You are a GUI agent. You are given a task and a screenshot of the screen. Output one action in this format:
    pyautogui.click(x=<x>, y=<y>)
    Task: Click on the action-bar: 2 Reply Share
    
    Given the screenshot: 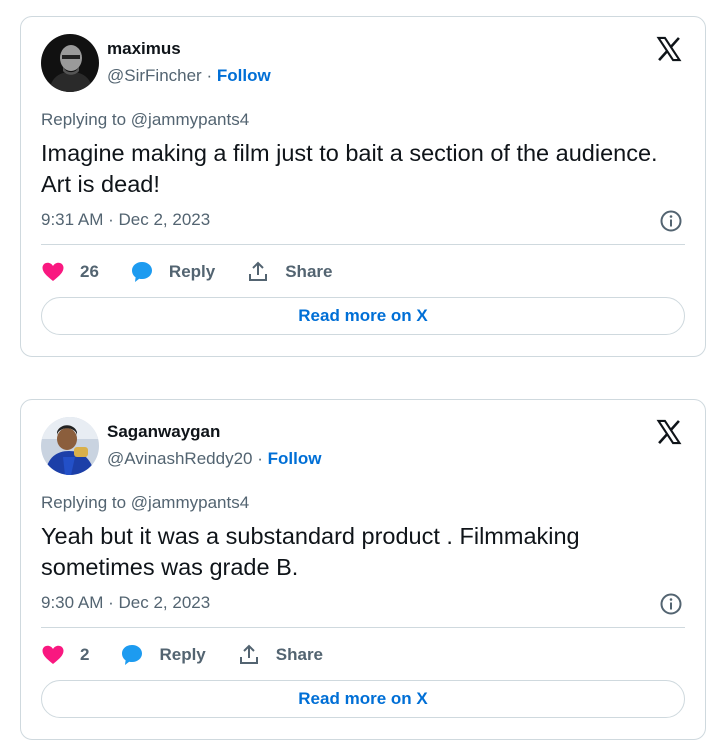 What is the action you would take?
    pyautogui.click(x=197, y=655)
    